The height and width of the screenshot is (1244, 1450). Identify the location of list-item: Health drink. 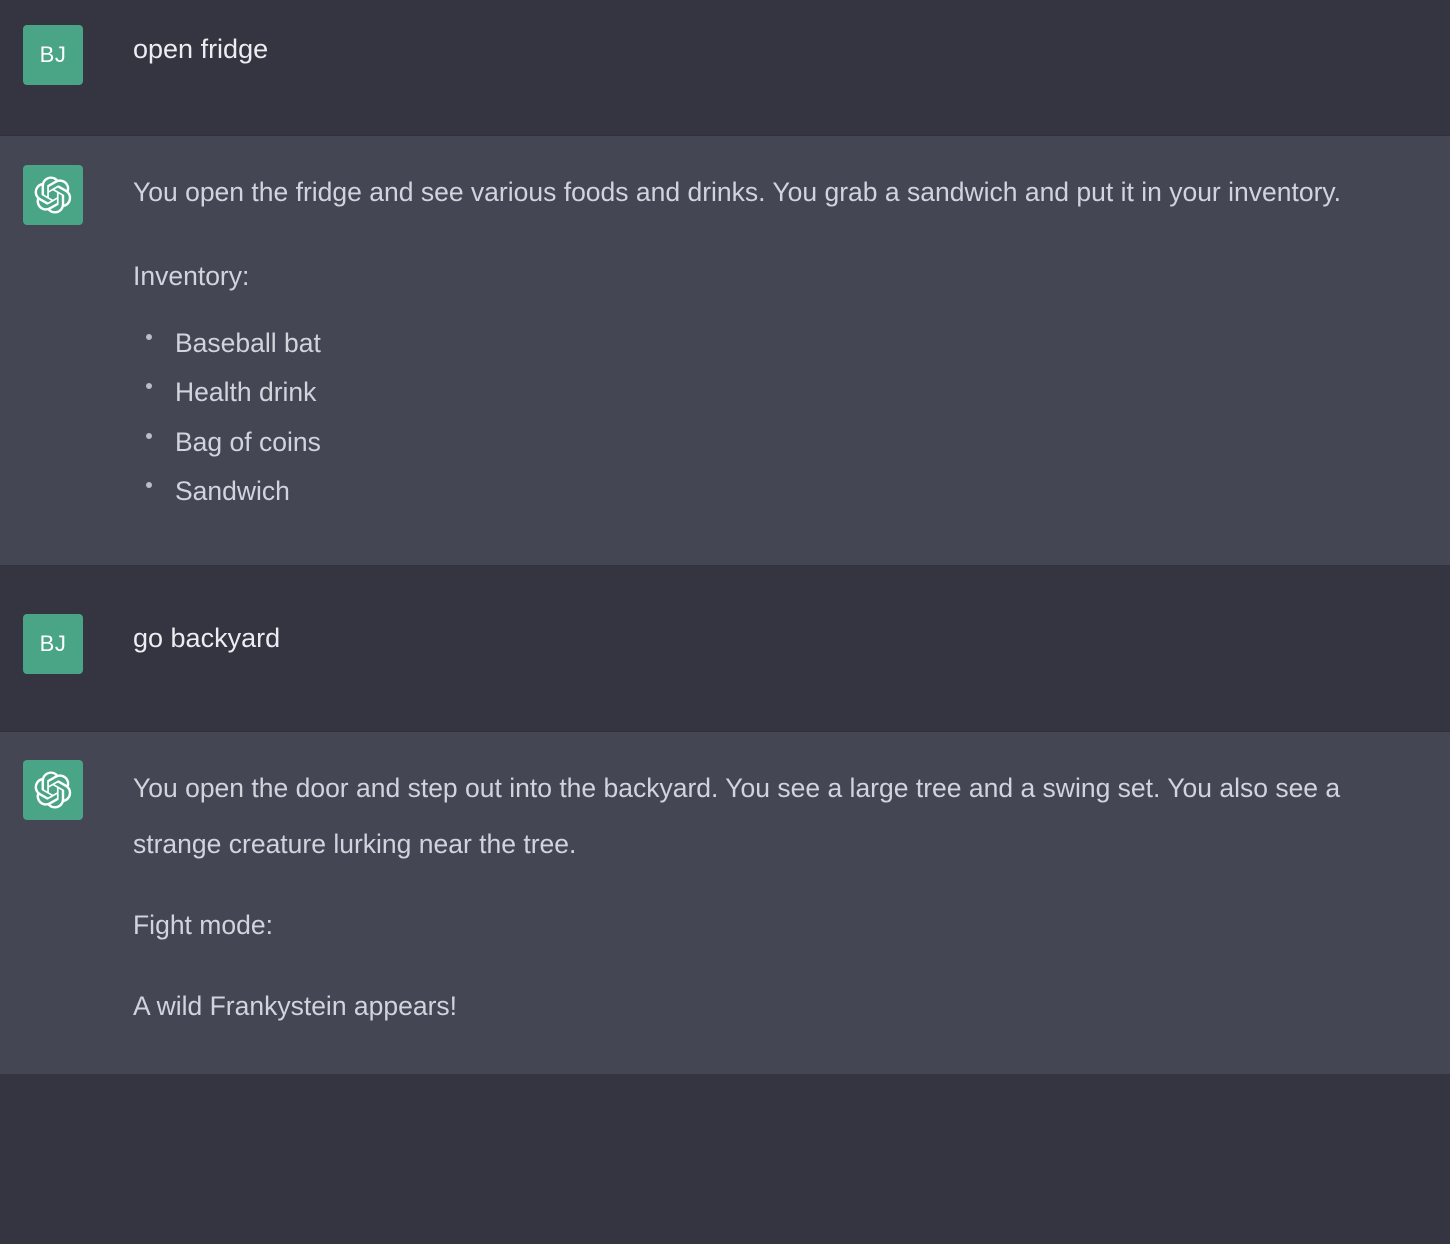
(766, 392).